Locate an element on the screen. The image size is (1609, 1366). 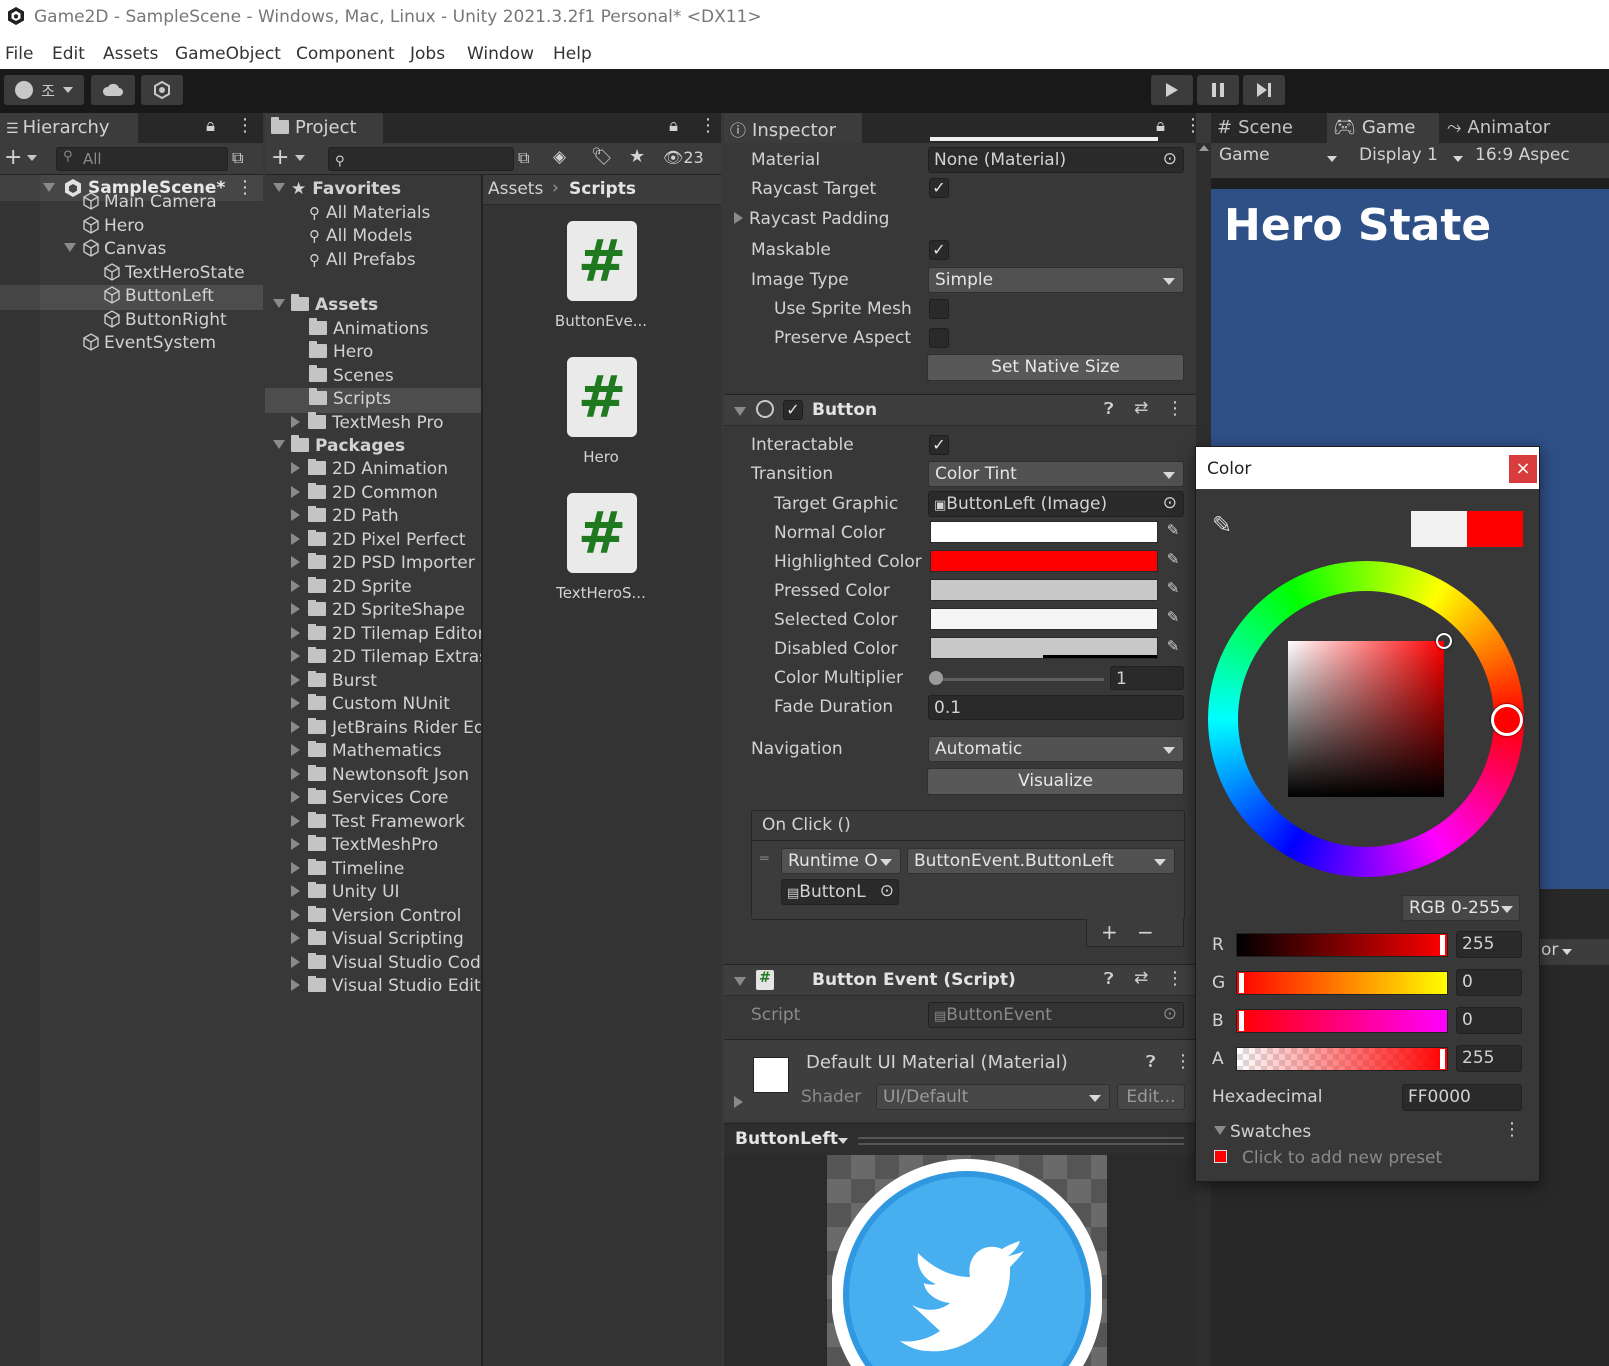
scene-more-icon: ⋮ is located at coordinates (245, 187).